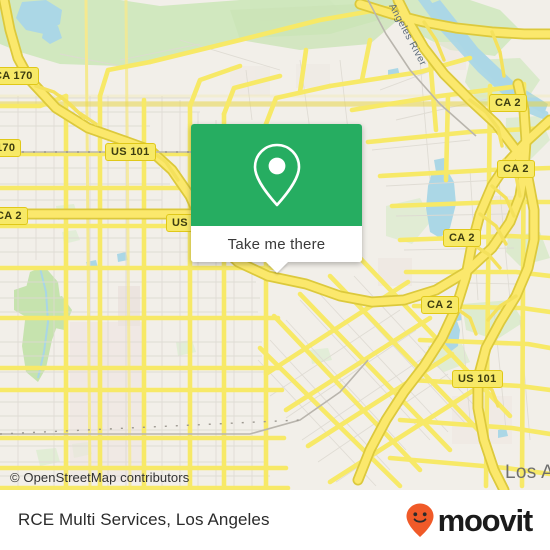 The width and height of the screenshot is (550, 550). I want to click on shield-us-101-north: US 101, so click(130, 152).